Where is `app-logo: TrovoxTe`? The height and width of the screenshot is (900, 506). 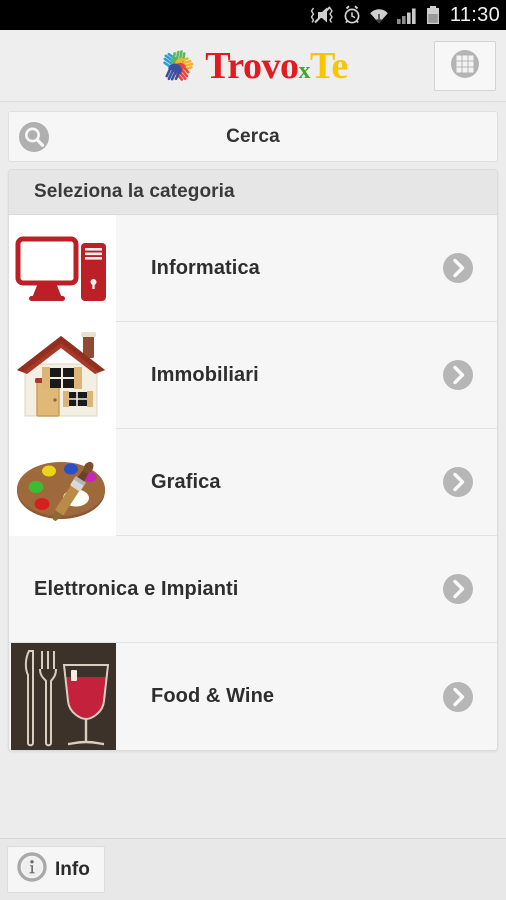
app-logo: TrovoxTe is located at coordinates (253, 65).